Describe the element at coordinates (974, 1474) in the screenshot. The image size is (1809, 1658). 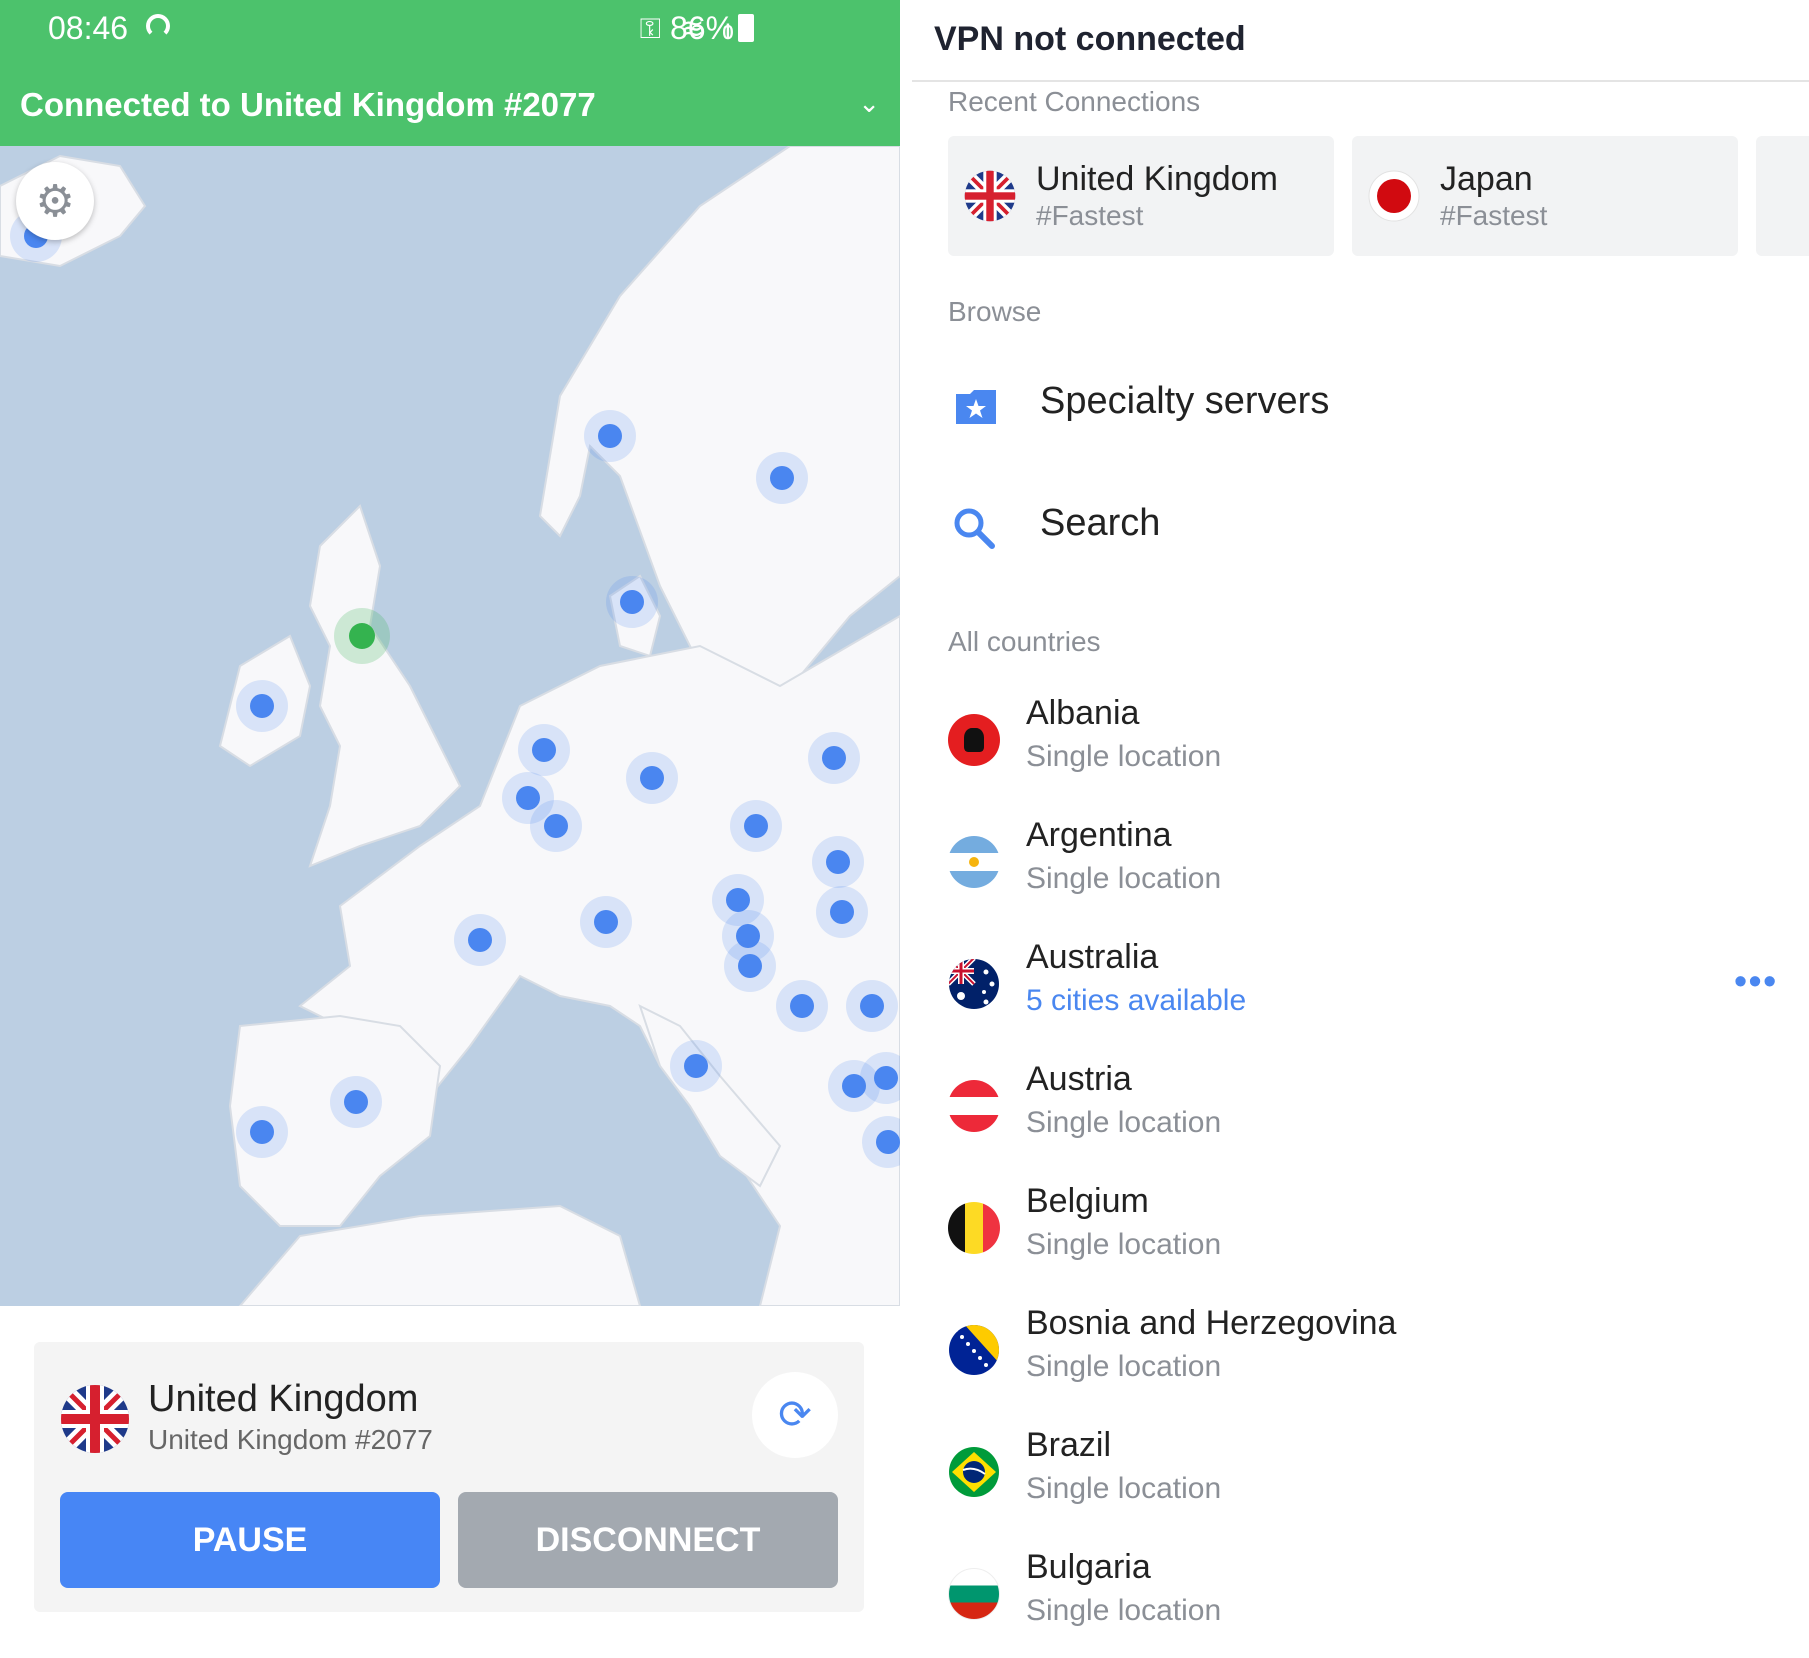
I see `brazil-flag-icon` at that location.